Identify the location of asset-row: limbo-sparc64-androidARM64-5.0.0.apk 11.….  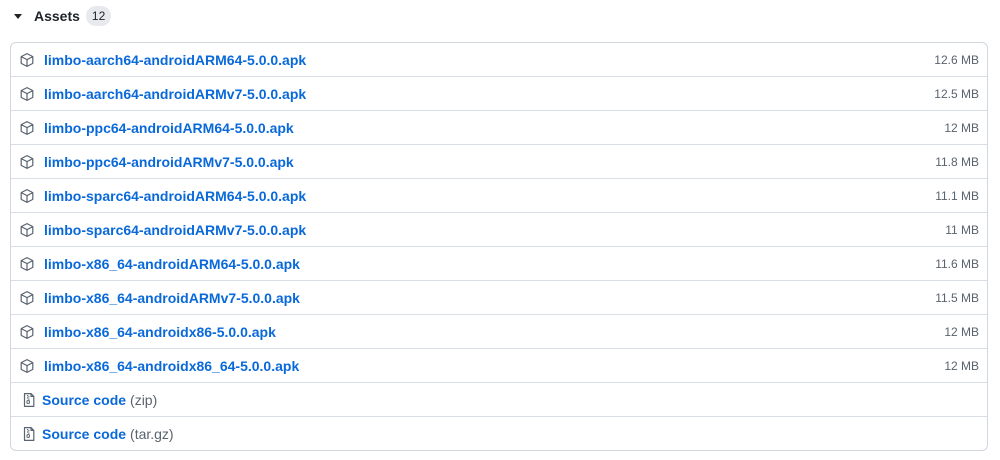
(499, 195).